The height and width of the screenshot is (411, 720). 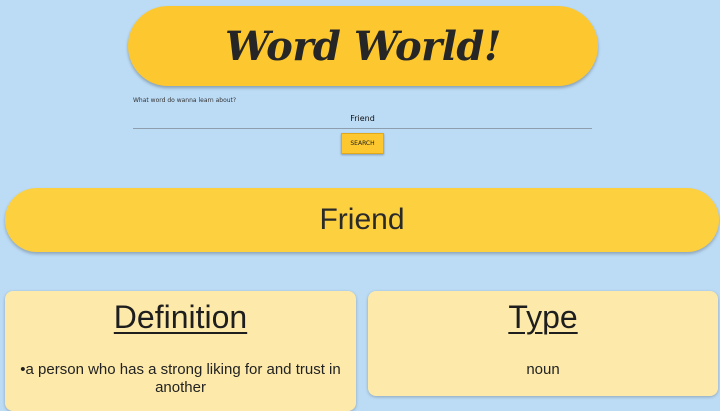 What do you see at coordinates (362, 143) in the screenshot?
I see `search-button: SEARCH` at bounding box center [362, 143].